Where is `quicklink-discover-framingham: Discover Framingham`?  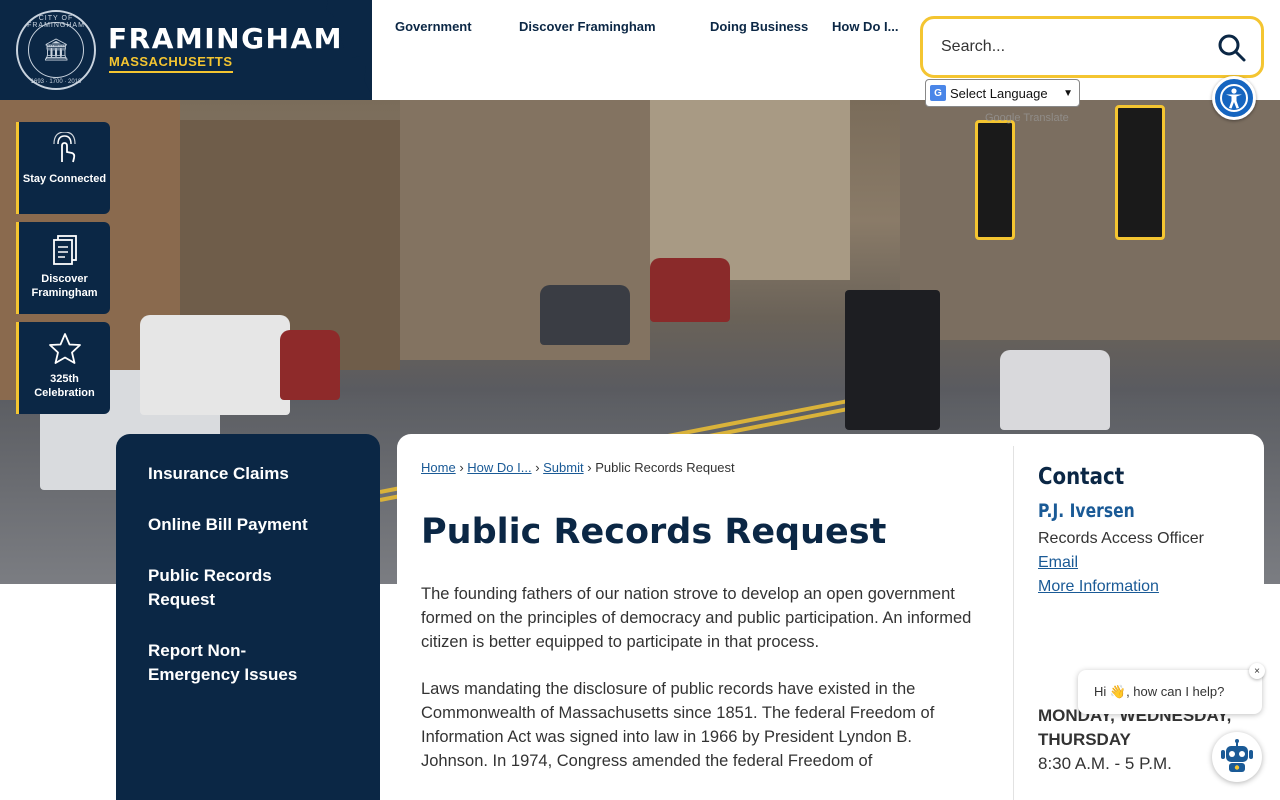
quicklink-discover-framingham: Discover Framingham is located at coordinates (63, 268).